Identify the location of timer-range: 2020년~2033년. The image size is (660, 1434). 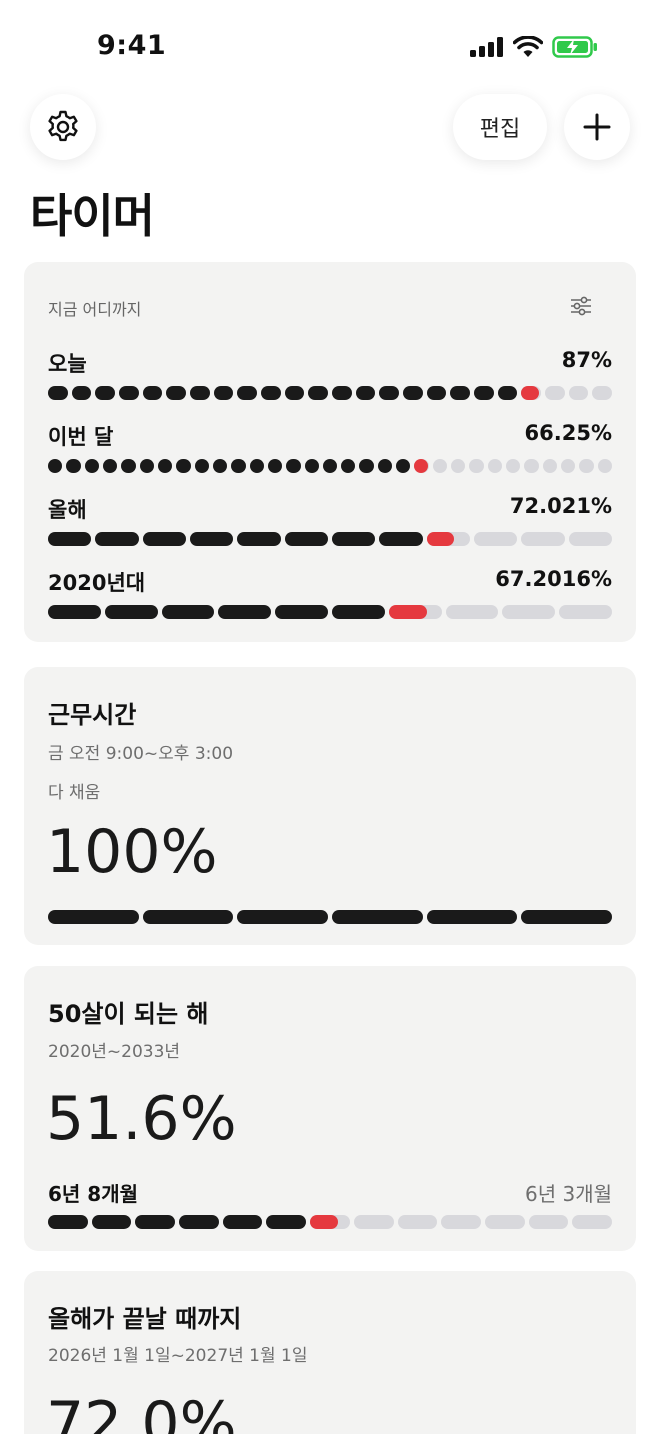
(114, 1052).